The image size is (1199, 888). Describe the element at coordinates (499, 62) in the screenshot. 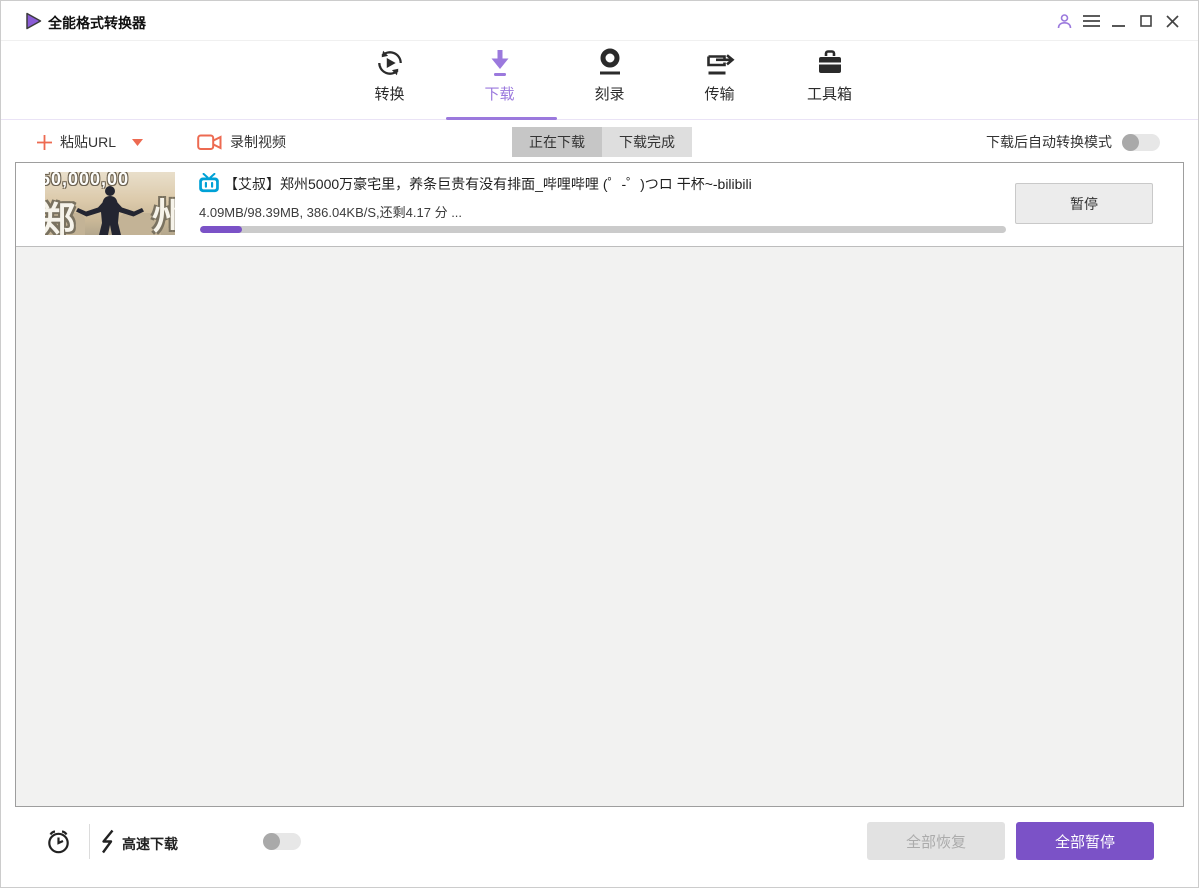

I see `download-icon` at that location.